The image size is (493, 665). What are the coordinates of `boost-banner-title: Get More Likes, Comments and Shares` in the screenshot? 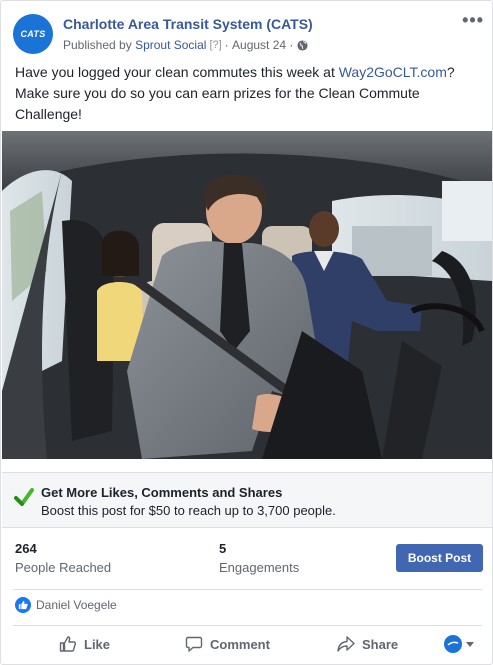 It's located at (162, 492).